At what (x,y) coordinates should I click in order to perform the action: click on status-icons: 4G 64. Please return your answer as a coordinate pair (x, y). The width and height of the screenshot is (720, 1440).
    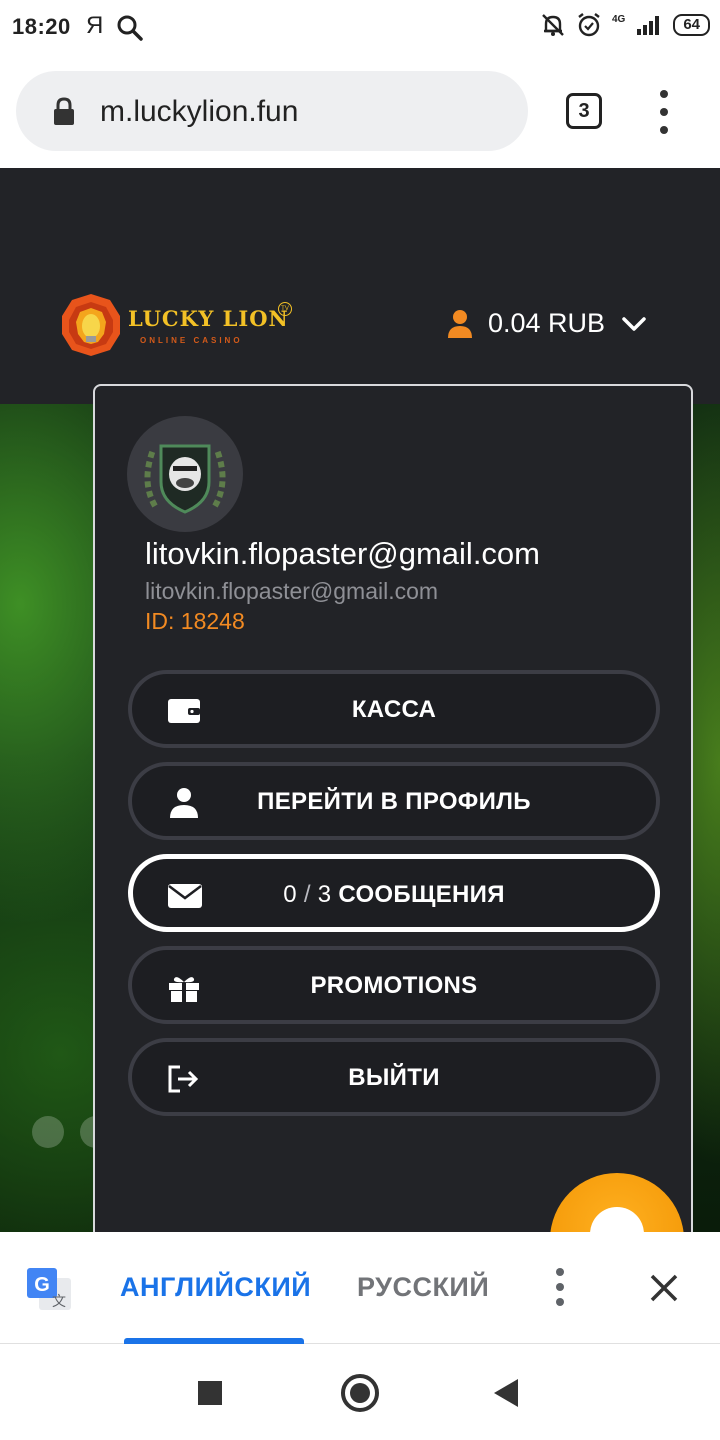
    Looking at the image, I should click on (625, 25).